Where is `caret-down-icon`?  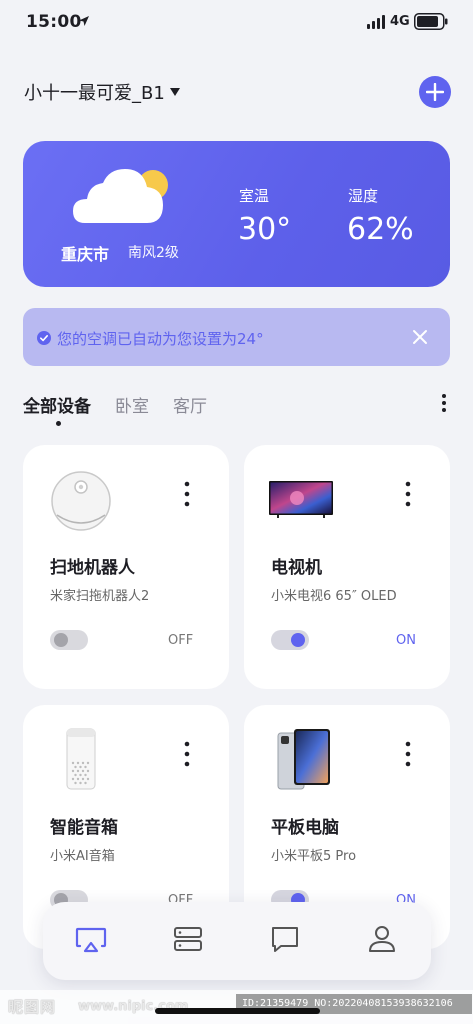 caret-down-icon is located at coordinates (174, 92).